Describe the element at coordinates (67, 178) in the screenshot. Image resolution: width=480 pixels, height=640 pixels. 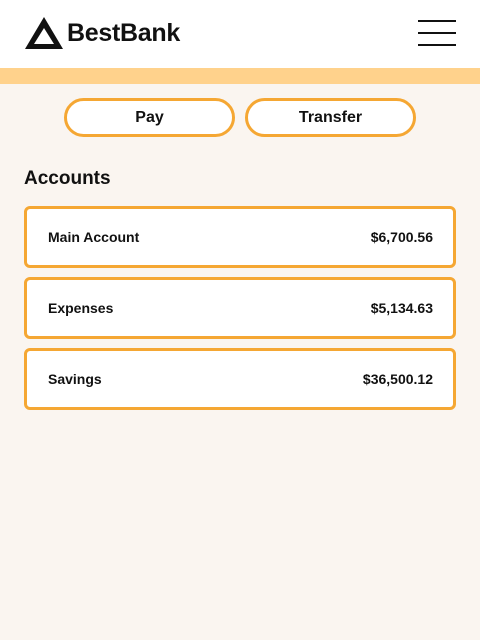
I see `accounts-heading: Accounts` at that location.